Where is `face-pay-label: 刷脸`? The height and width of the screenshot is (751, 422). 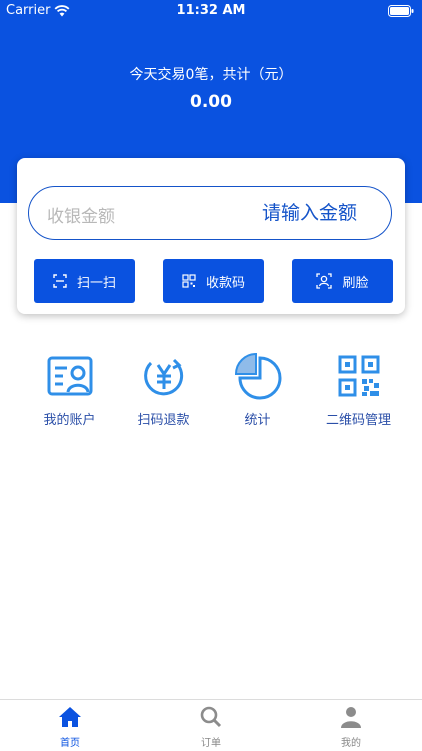 face-pay-label: 刷脸 is located at coordinates (355, 283).